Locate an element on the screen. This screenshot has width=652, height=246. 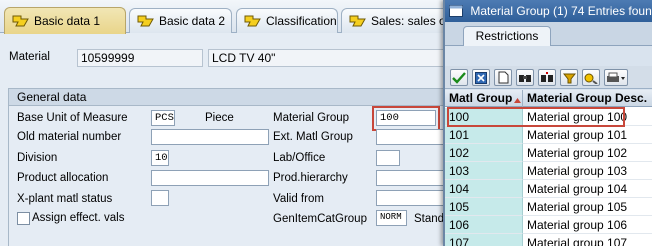
prod-hierarchy-field is located at coordinates (411, 178).